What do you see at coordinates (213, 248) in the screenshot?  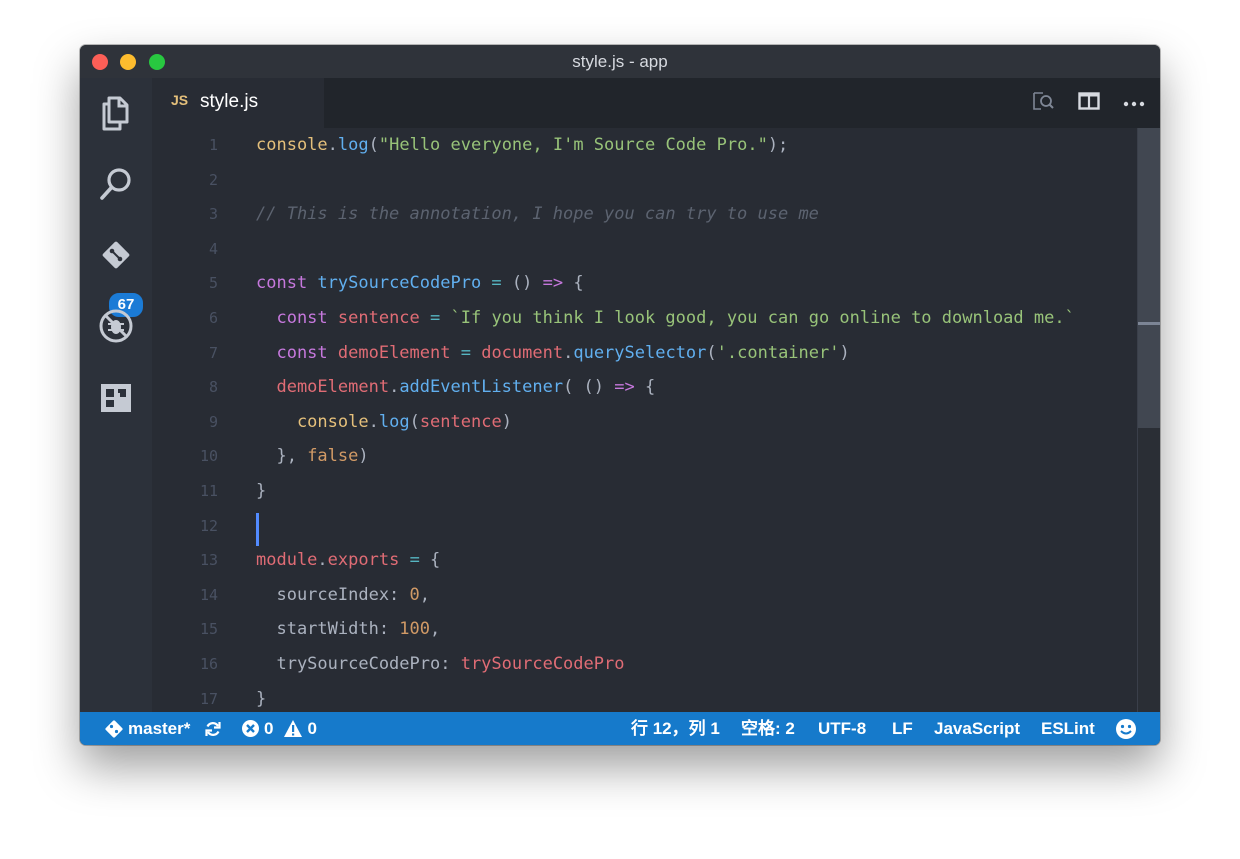 I see `line-number: 4` at bounding box center [213, 248].